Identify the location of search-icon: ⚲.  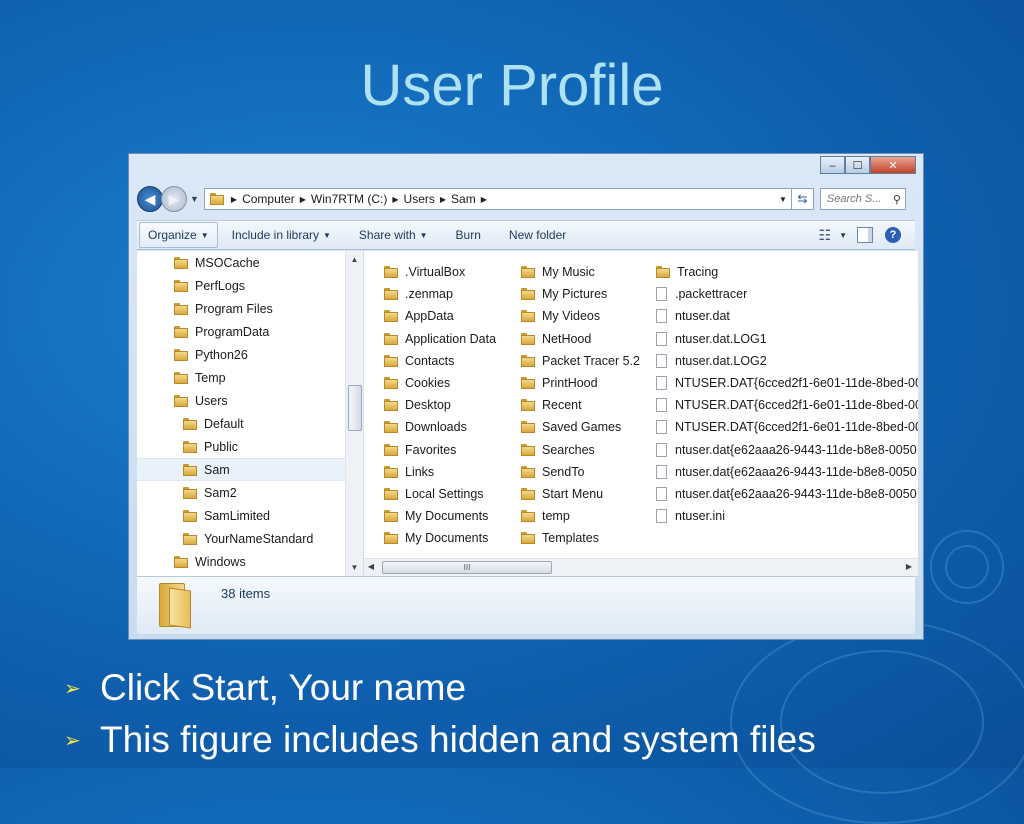
(897, 199).